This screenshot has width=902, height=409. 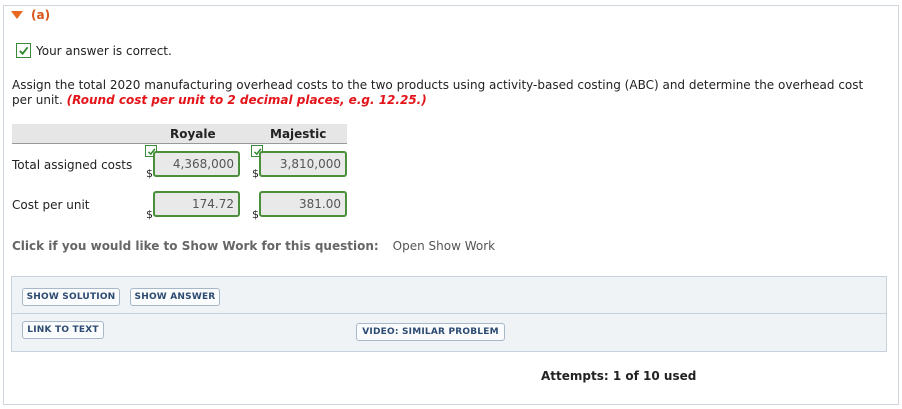 What do you see at coordinates (193, 134) in the screenshot?
I see `column-header-royale: Royale` at bounding box center [193, 134].